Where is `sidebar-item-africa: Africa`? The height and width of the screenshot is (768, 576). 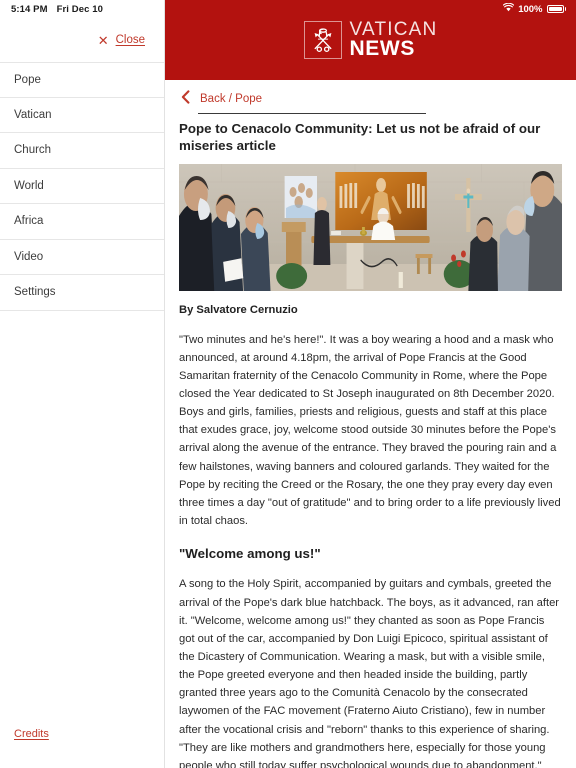
sidebar-item-africa: Africa is located at coordinates (82, 222).